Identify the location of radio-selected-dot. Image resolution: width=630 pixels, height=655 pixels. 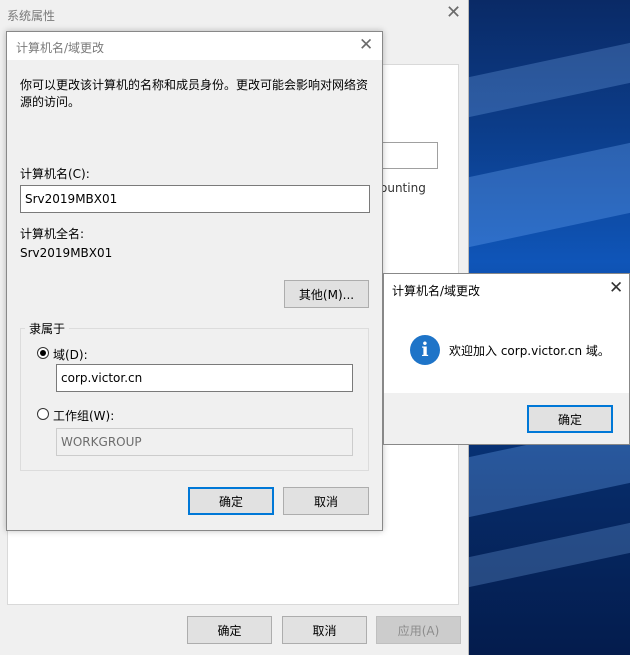
(43, 353).